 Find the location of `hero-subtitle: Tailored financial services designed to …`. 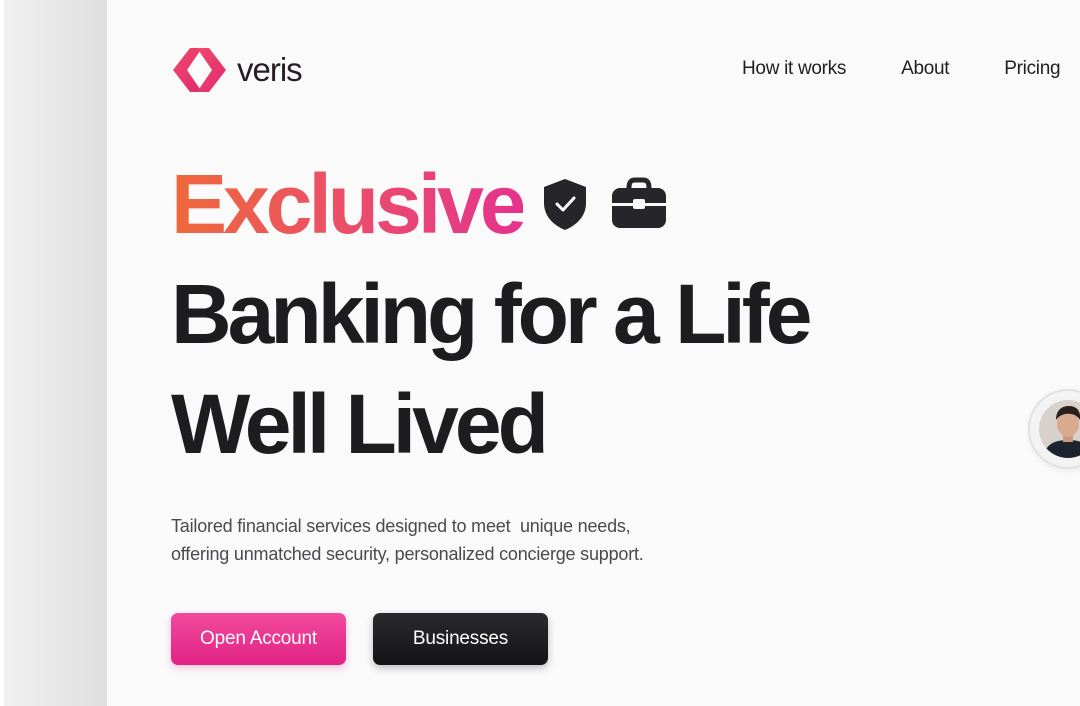

hero-subtitle: Tailored financial services designed to … is located at coordinates (471, 540).